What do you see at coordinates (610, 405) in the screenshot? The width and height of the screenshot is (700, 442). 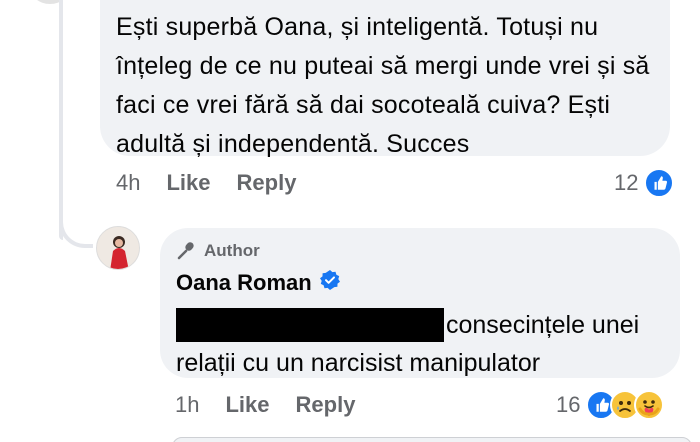 I see `reaction-summary: 16` at bounding box center [610, 405].